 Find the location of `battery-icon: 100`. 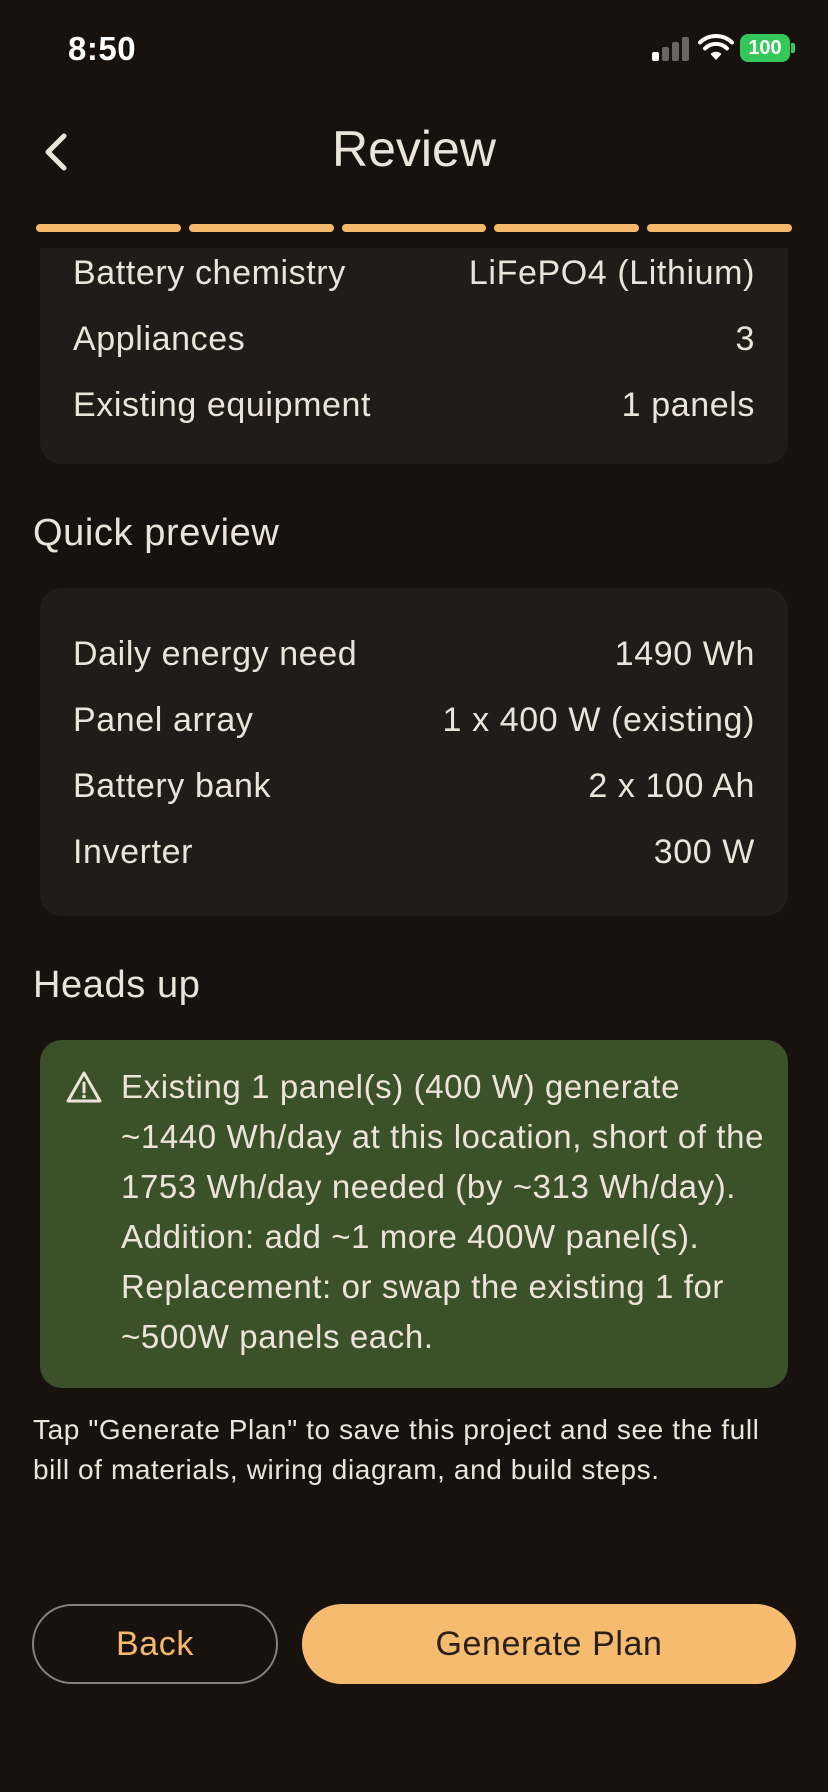

battery-icon: 100 is located at coordinates (765, 48).